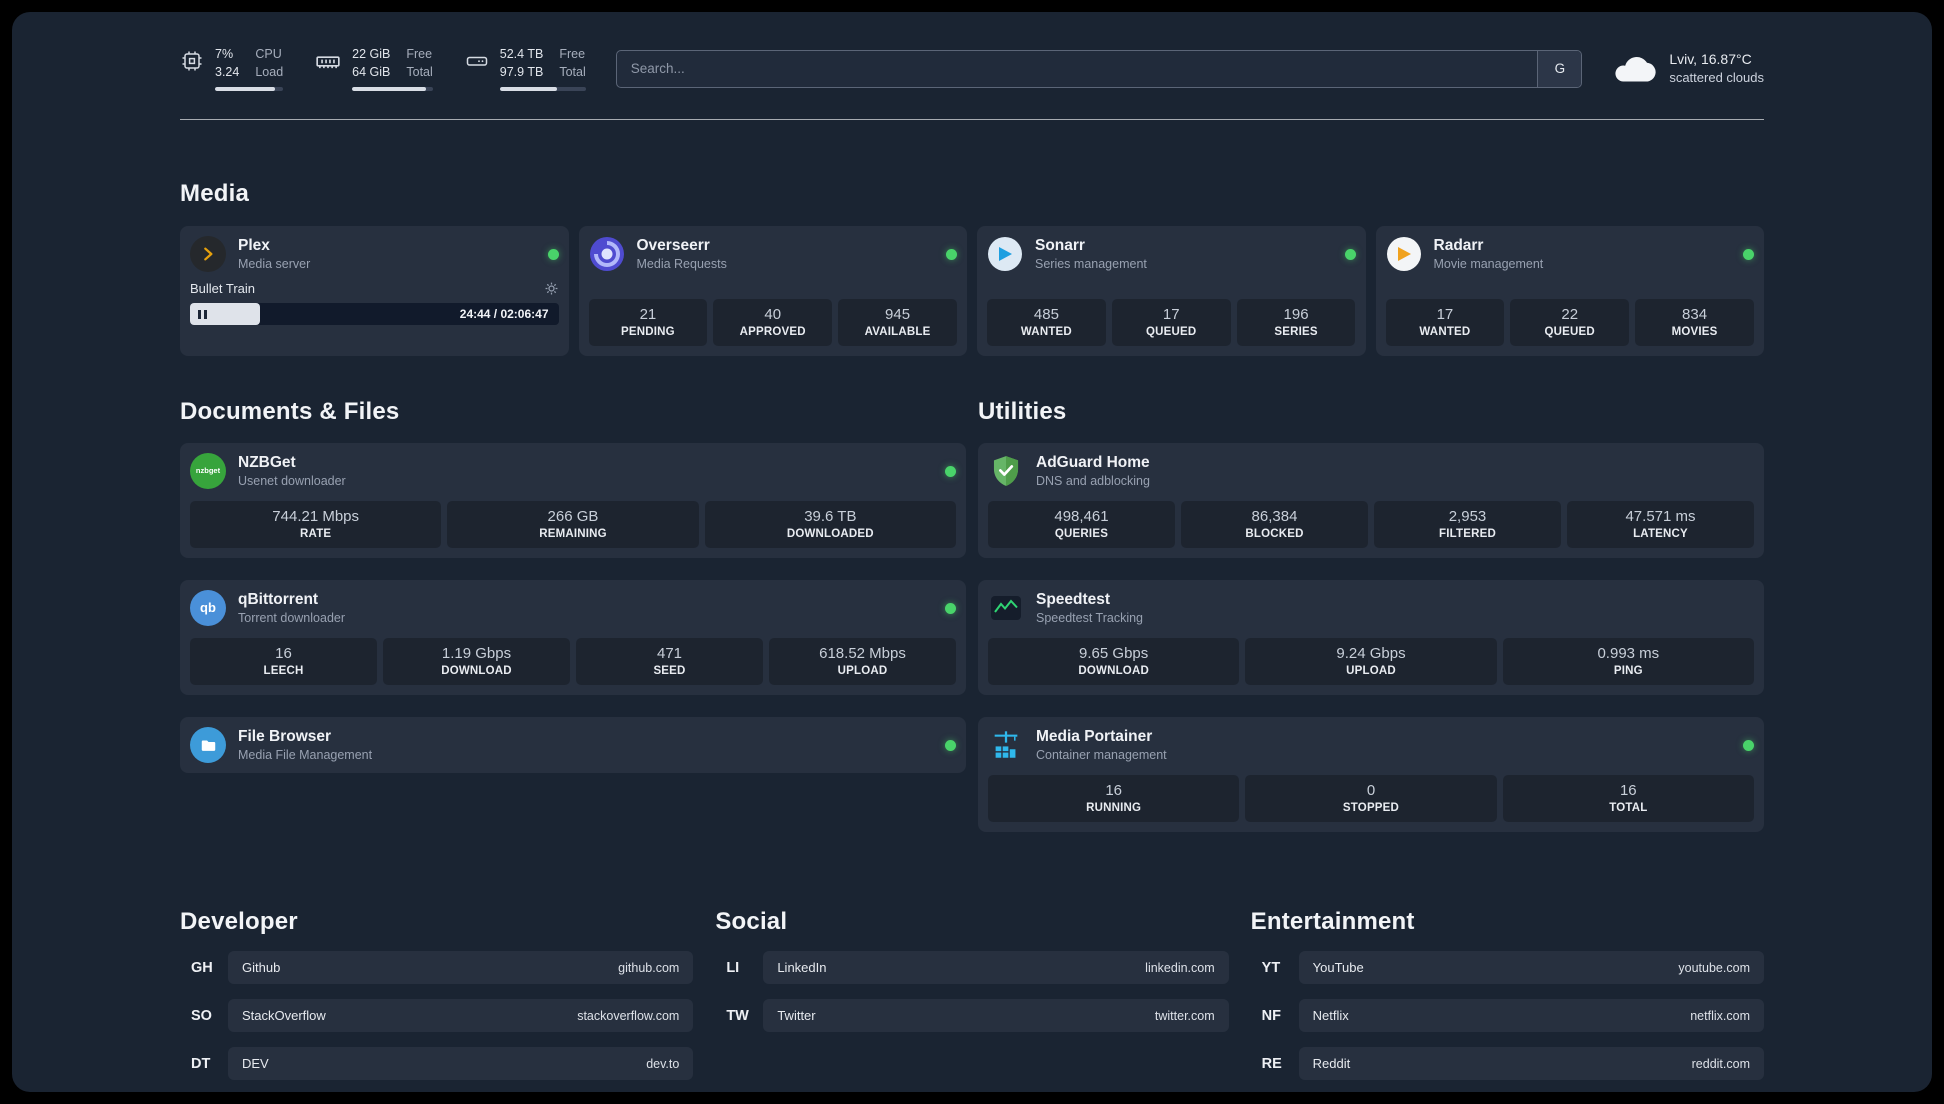 Image resolution: width=1944 pixels, height=1104 pixels. I want to click on adguard-app-link: AdGuard Home DNS and adblocking, so click(1371, 471).